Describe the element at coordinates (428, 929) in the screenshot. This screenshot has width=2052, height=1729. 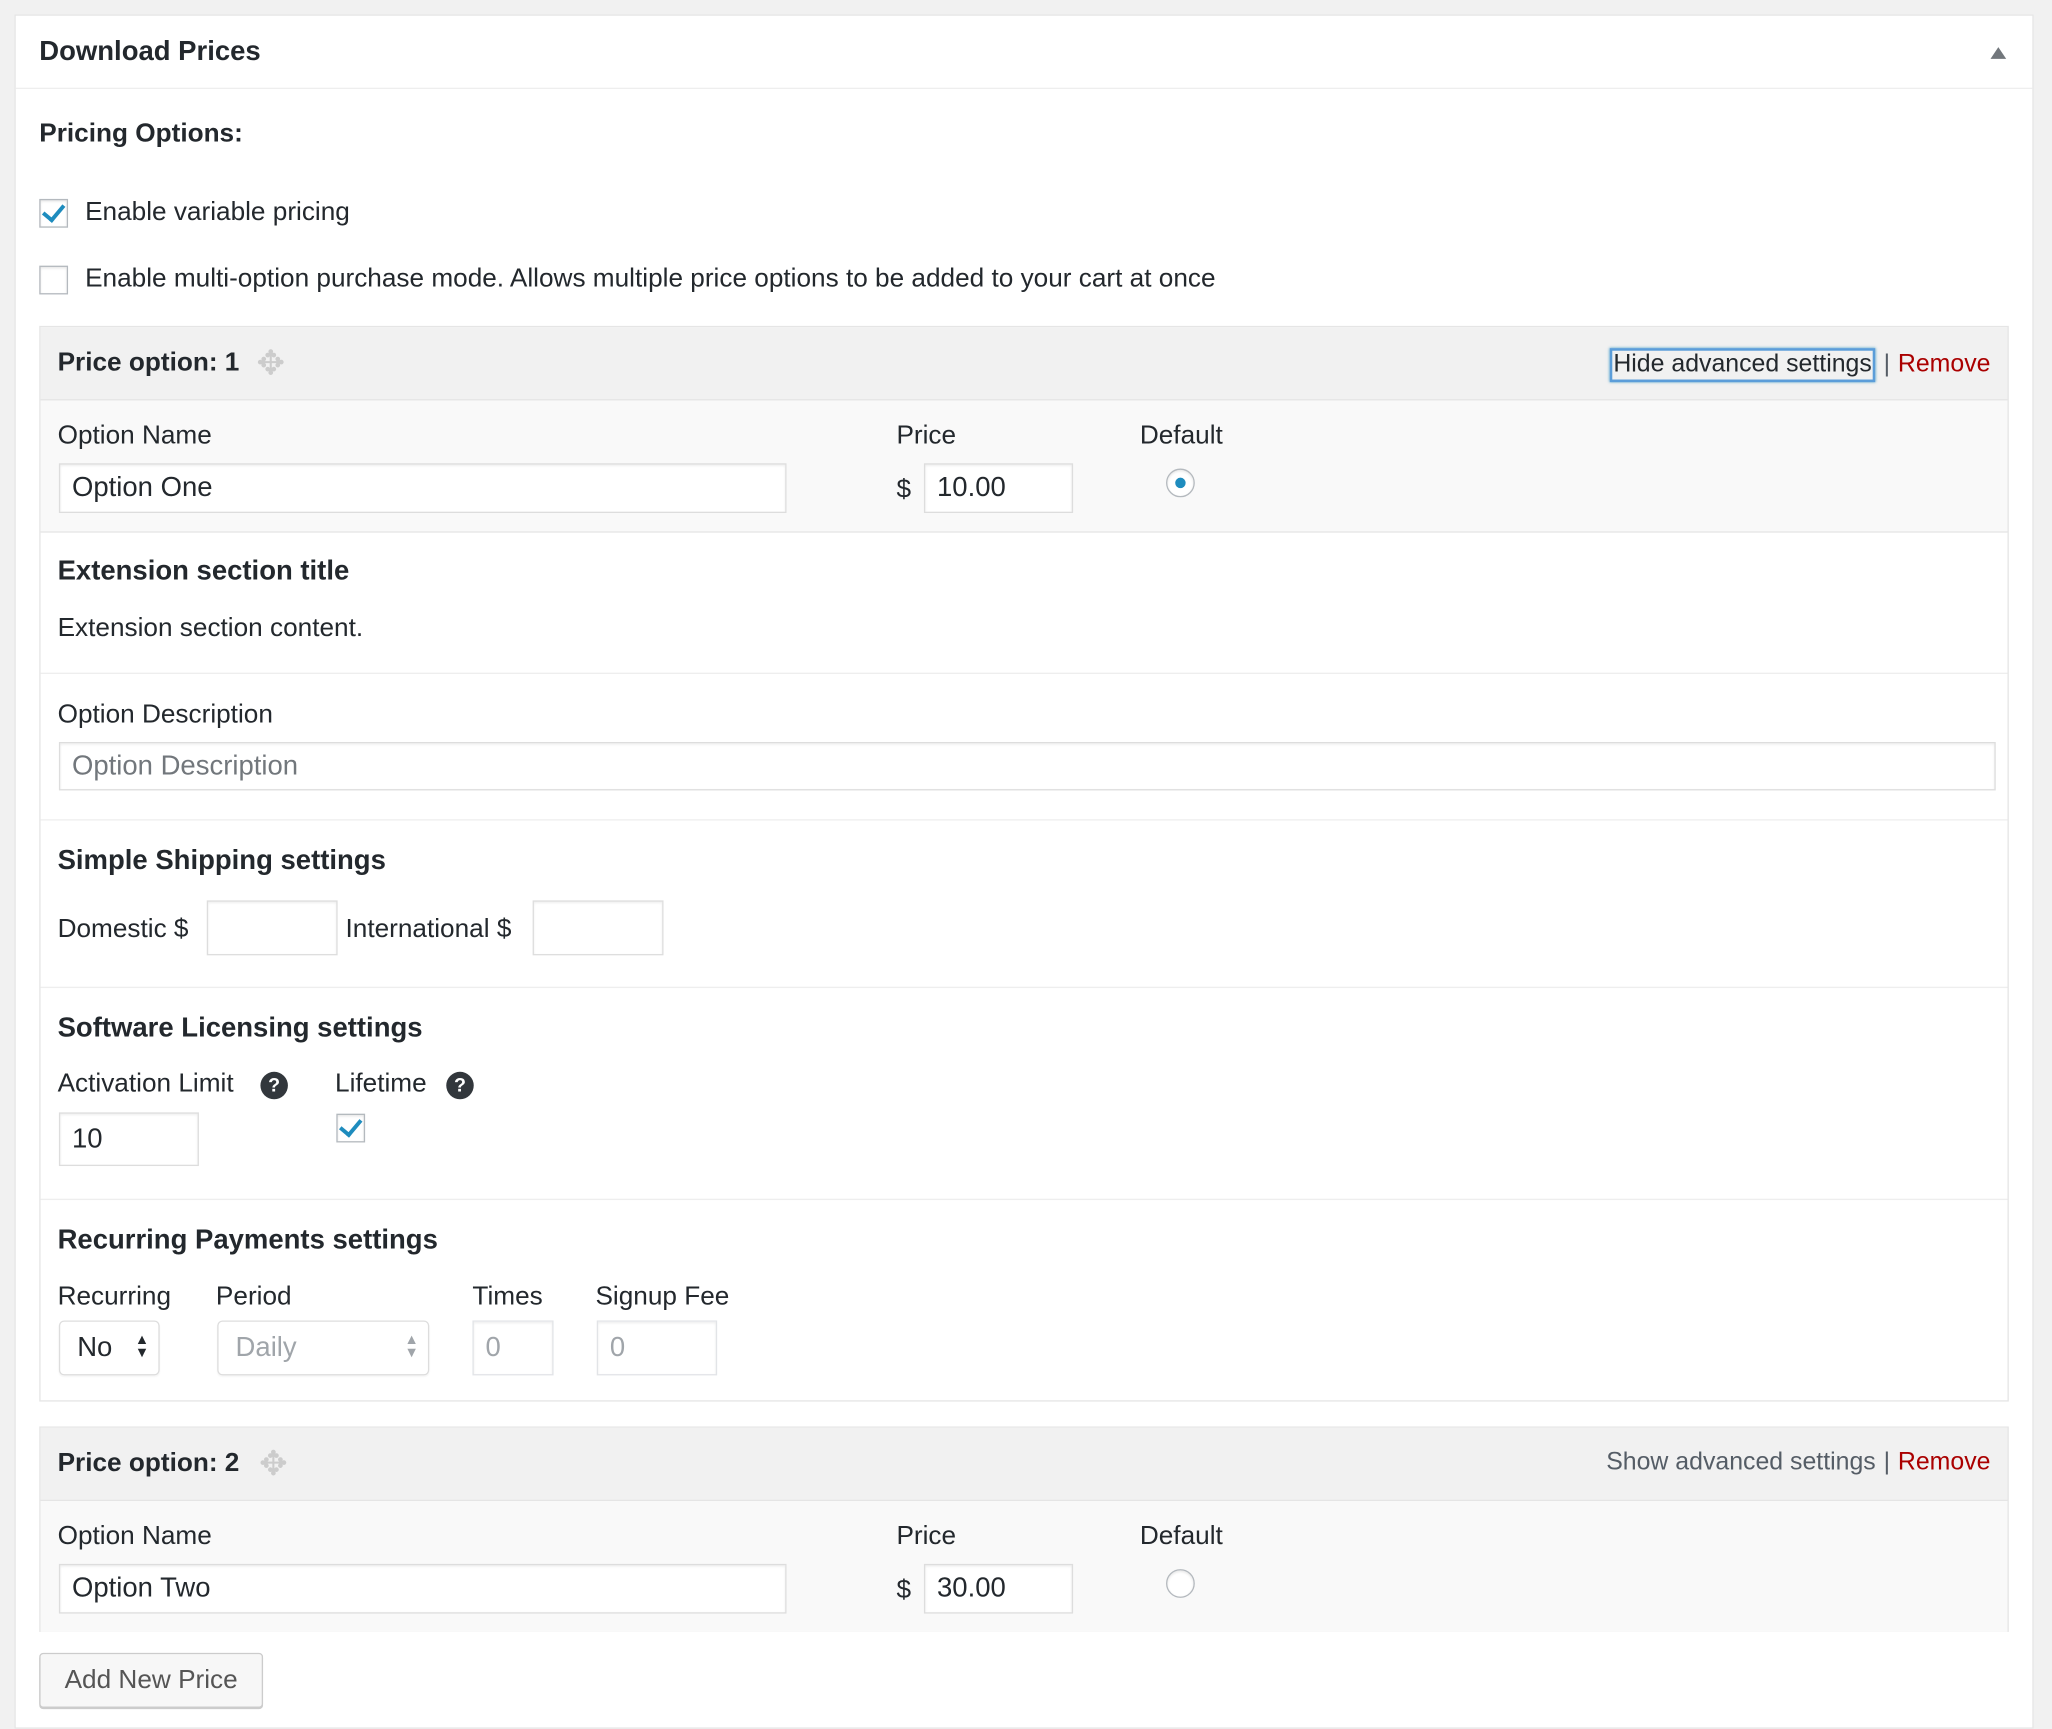
I see `international-label: International $` at that location.